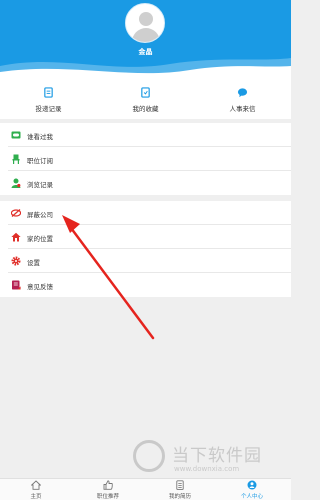  I want to click on bottom-tab-bar: 主页 职位推荐 我的简历 个人中心, so click(145, 489).